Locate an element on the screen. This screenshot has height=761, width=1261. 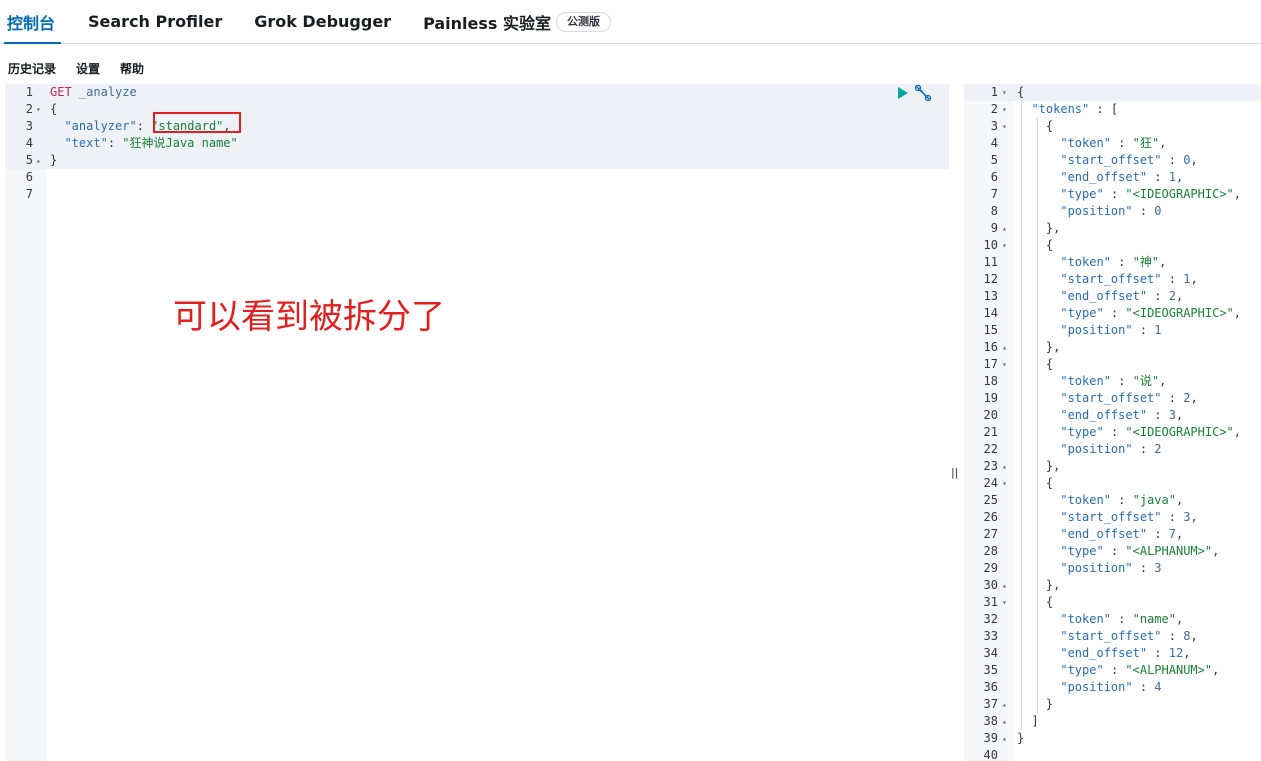
response-code: "type" : "<IDEOGRAPHIC>", is located at coordinates (1151, 194).